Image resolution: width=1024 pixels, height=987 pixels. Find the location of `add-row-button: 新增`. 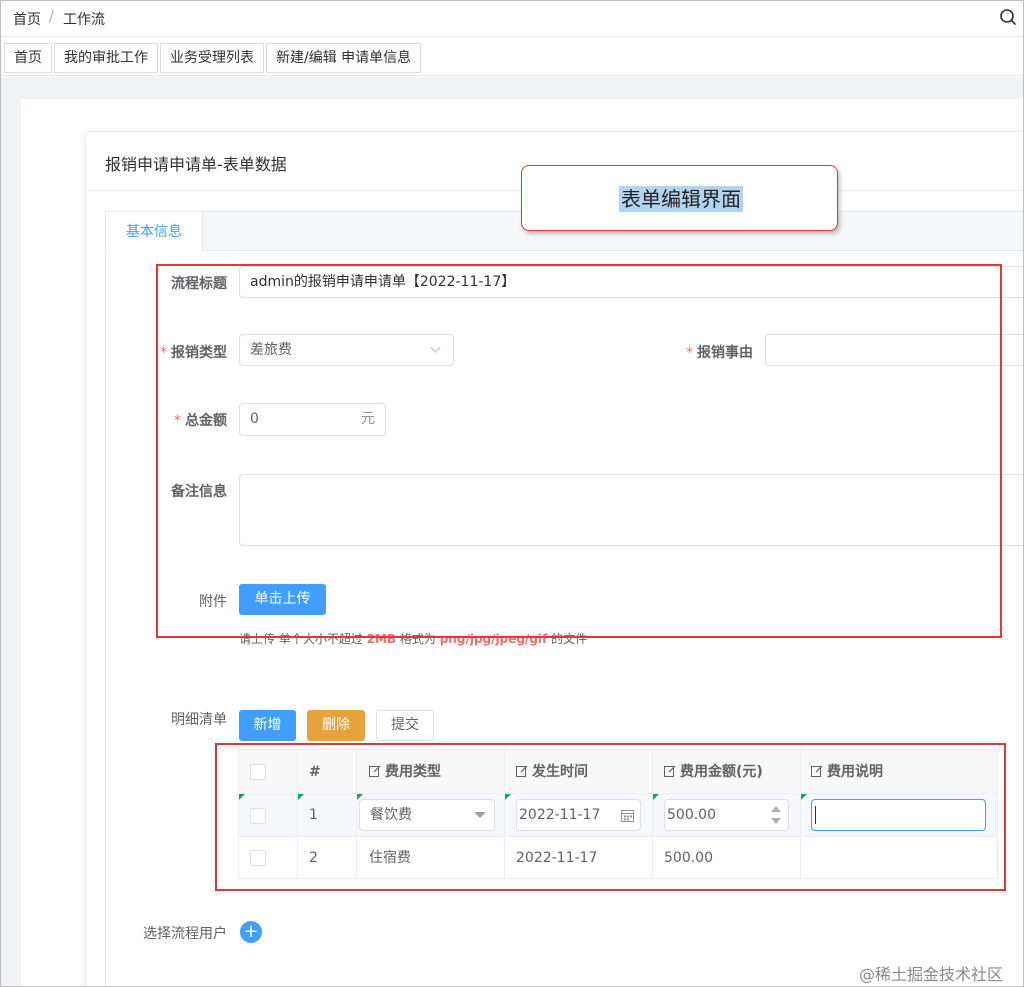

add-row-button: 新增 is located at coordinates (267, 725).